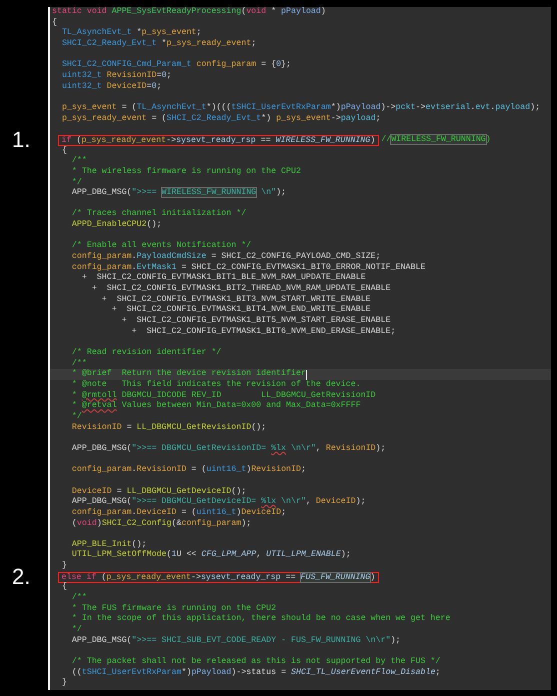 The image size is (557, 696). I want to click on code-line: APPD_EnableCPU2();, so click(116, 225).